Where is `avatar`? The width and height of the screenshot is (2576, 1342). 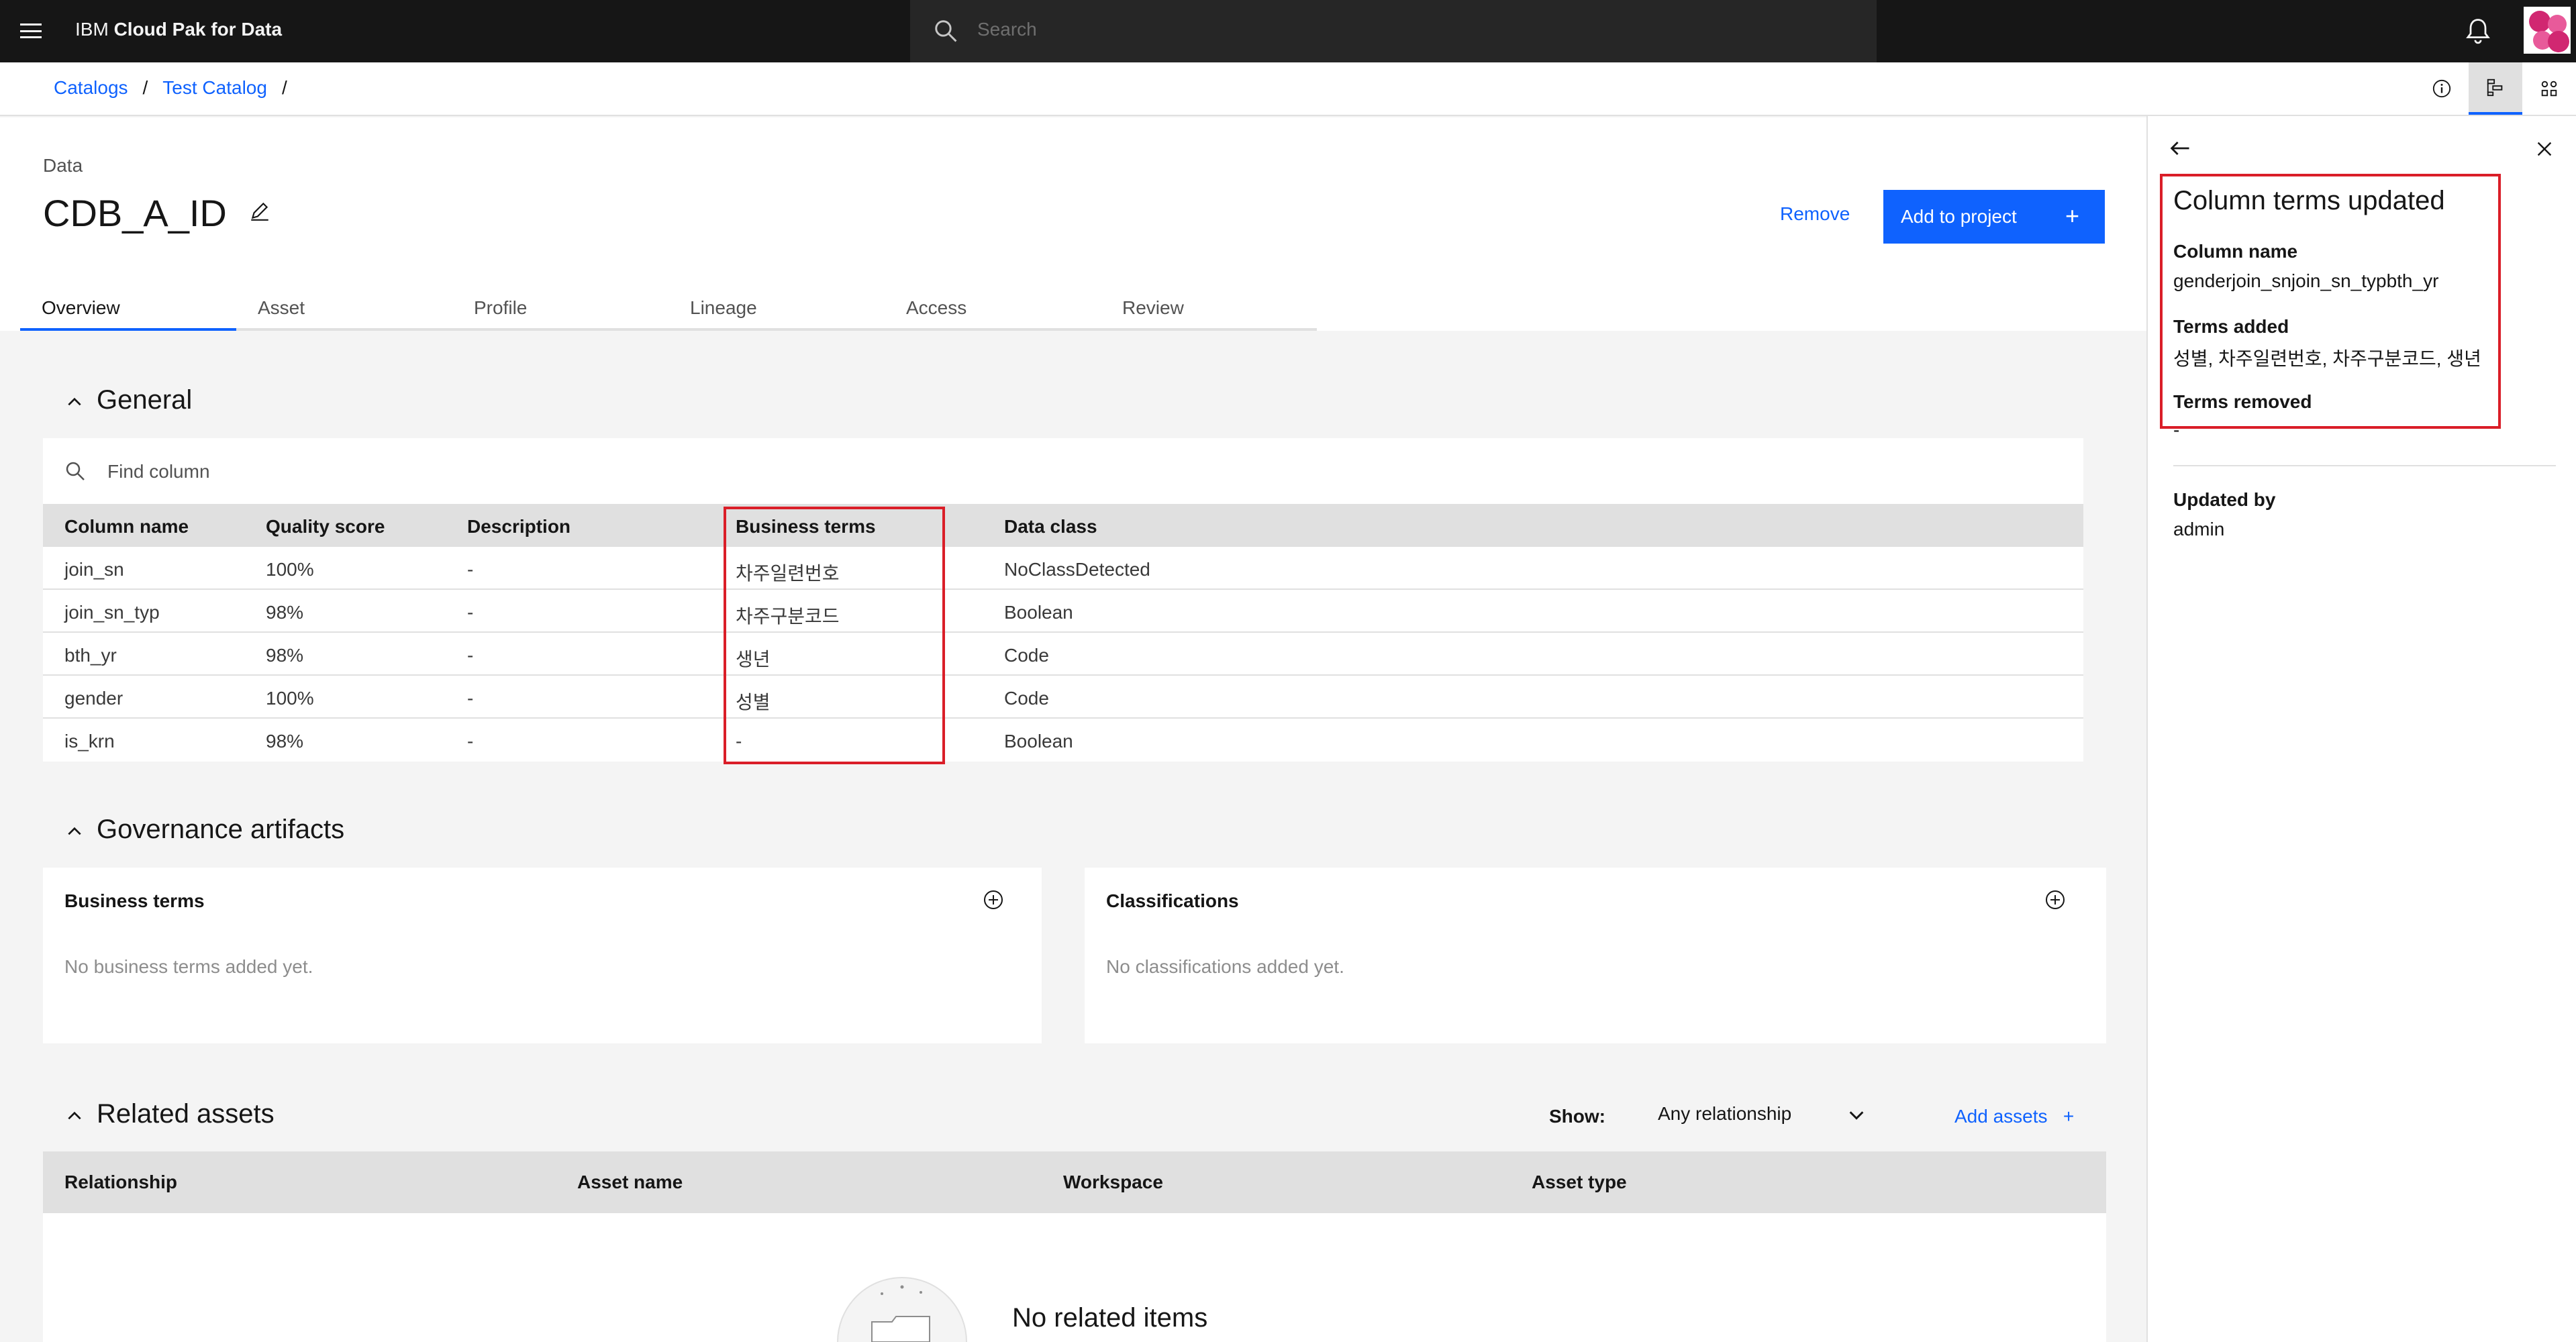 avatar is located at coordinates (2547, 30).